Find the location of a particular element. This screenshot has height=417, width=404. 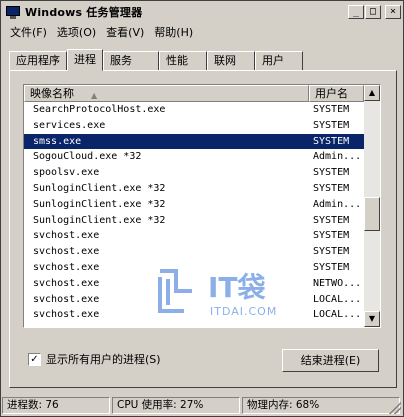

status-memory-usage: 物理内存: 68% is located at coordinates (321, 405).